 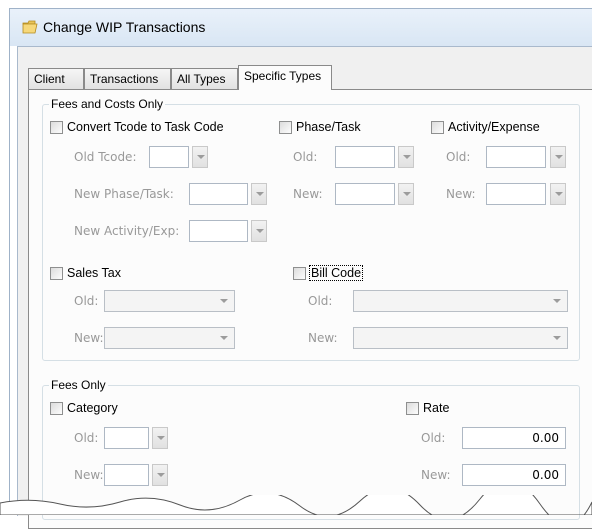 I want to click on old-tcode-input, so click(x=169, y=157).